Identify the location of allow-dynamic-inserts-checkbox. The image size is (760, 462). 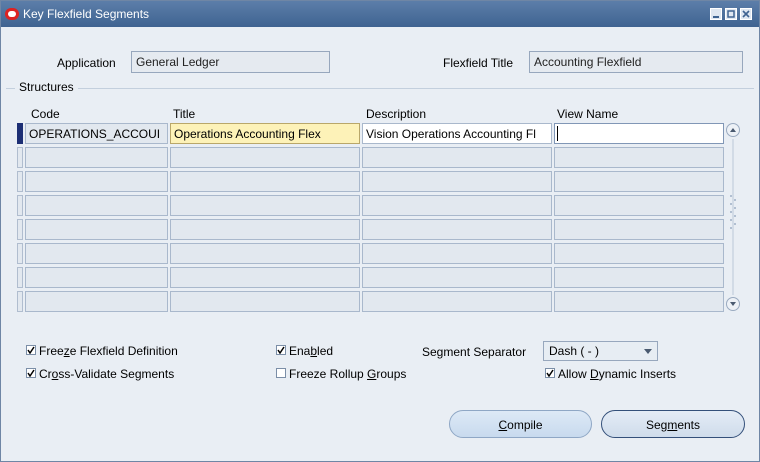
(550, 373).